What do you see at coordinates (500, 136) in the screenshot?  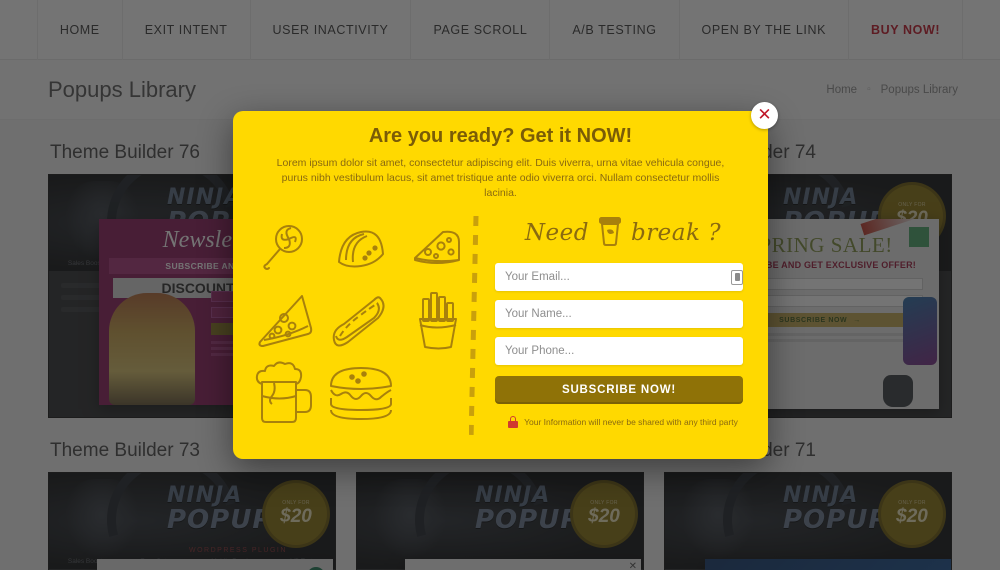 I see `popup-title: Are you ready? Get it NOW!` at bounding box center [500, 136].